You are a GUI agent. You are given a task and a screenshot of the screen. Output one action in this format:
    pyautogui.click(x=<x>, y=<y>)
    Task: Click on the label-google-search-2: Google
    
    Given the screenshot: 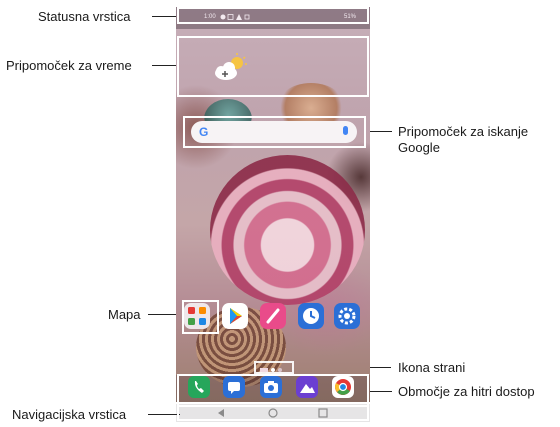 What is the action you would take?
    pyautogui.click(x=419, y=147)
    